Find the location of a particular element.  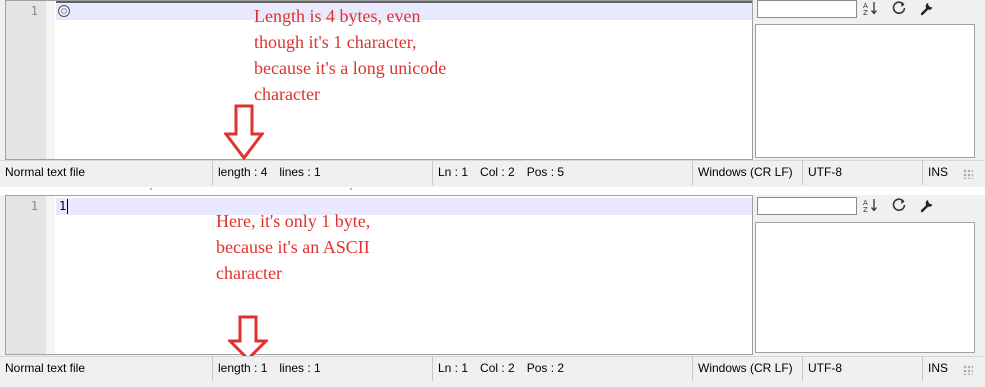

status-length: length : 1 is located at coordinates (243, 368).